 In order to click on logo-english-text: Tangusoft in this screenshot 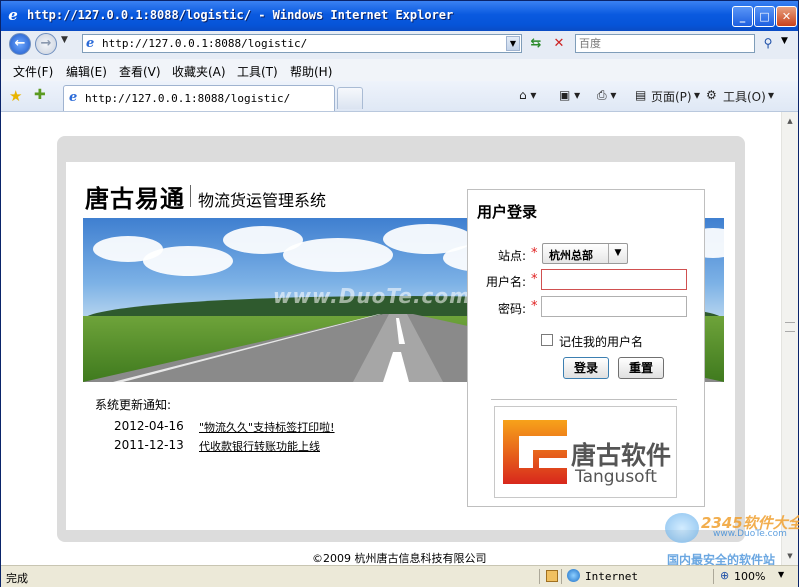, I will do `click(616, 477)`.